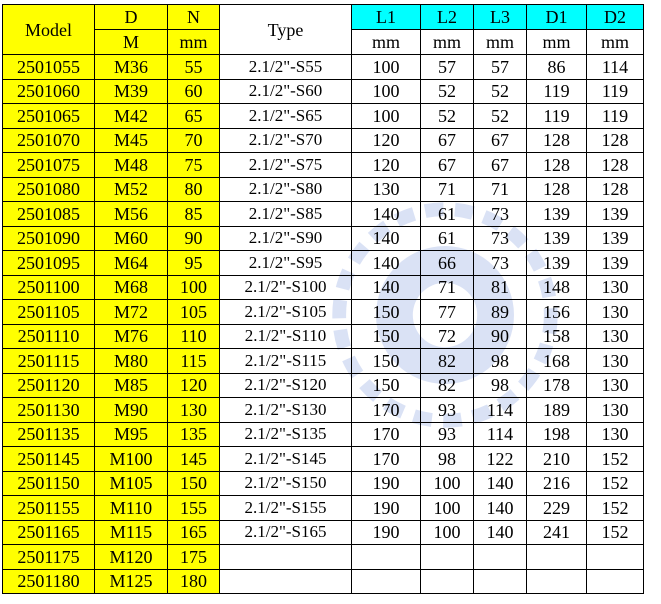  What do you see at coordinates (556, 312) in the screenshot?
I see `cell-d1: 156` at bounding box center [556, 312].